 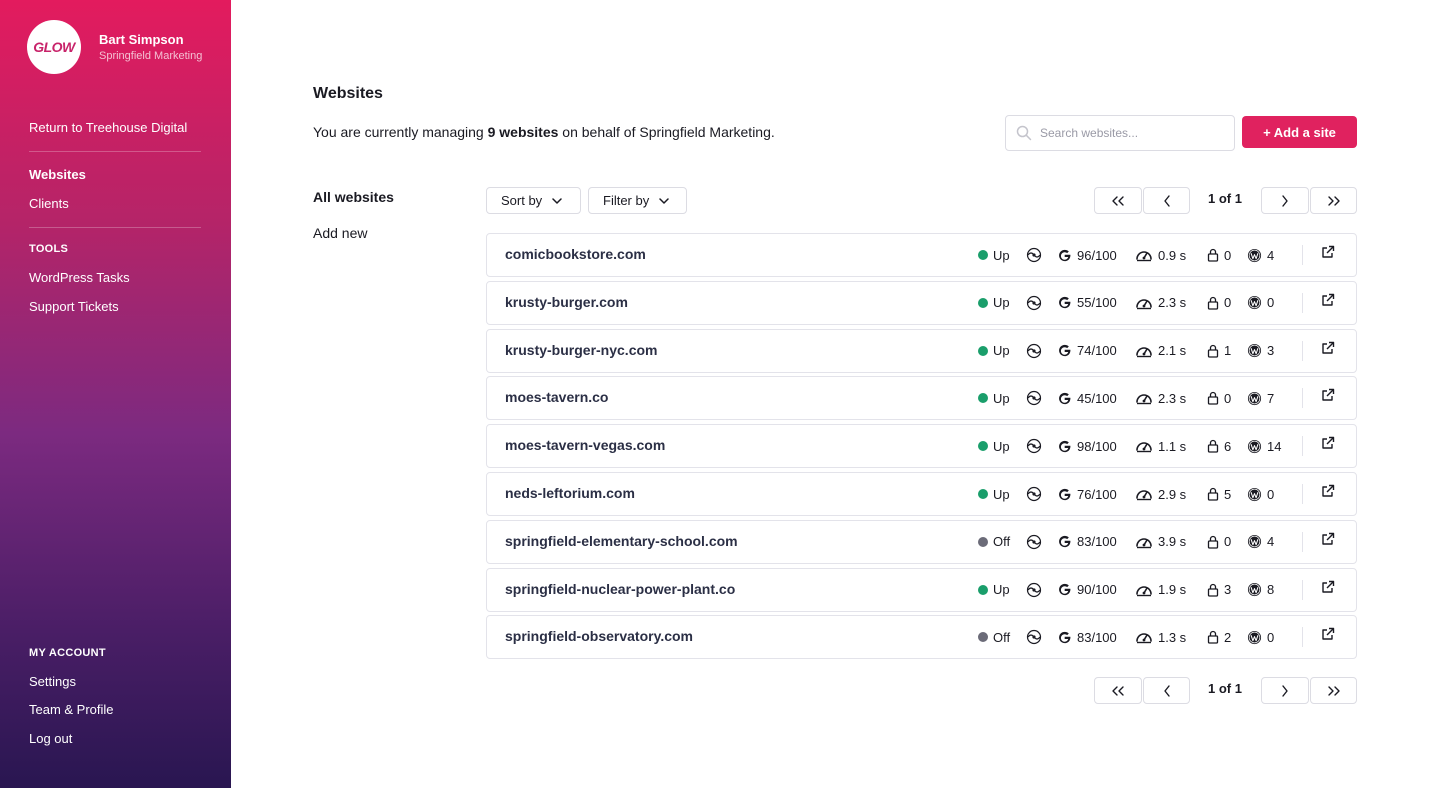 I want to click on user-name: Bart Simpson, so click(x=141, y=39).